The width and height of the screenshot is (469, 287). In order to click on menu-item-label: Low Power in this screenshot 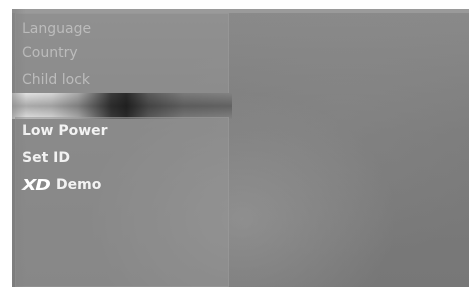, I will do `click(65, 131)`.